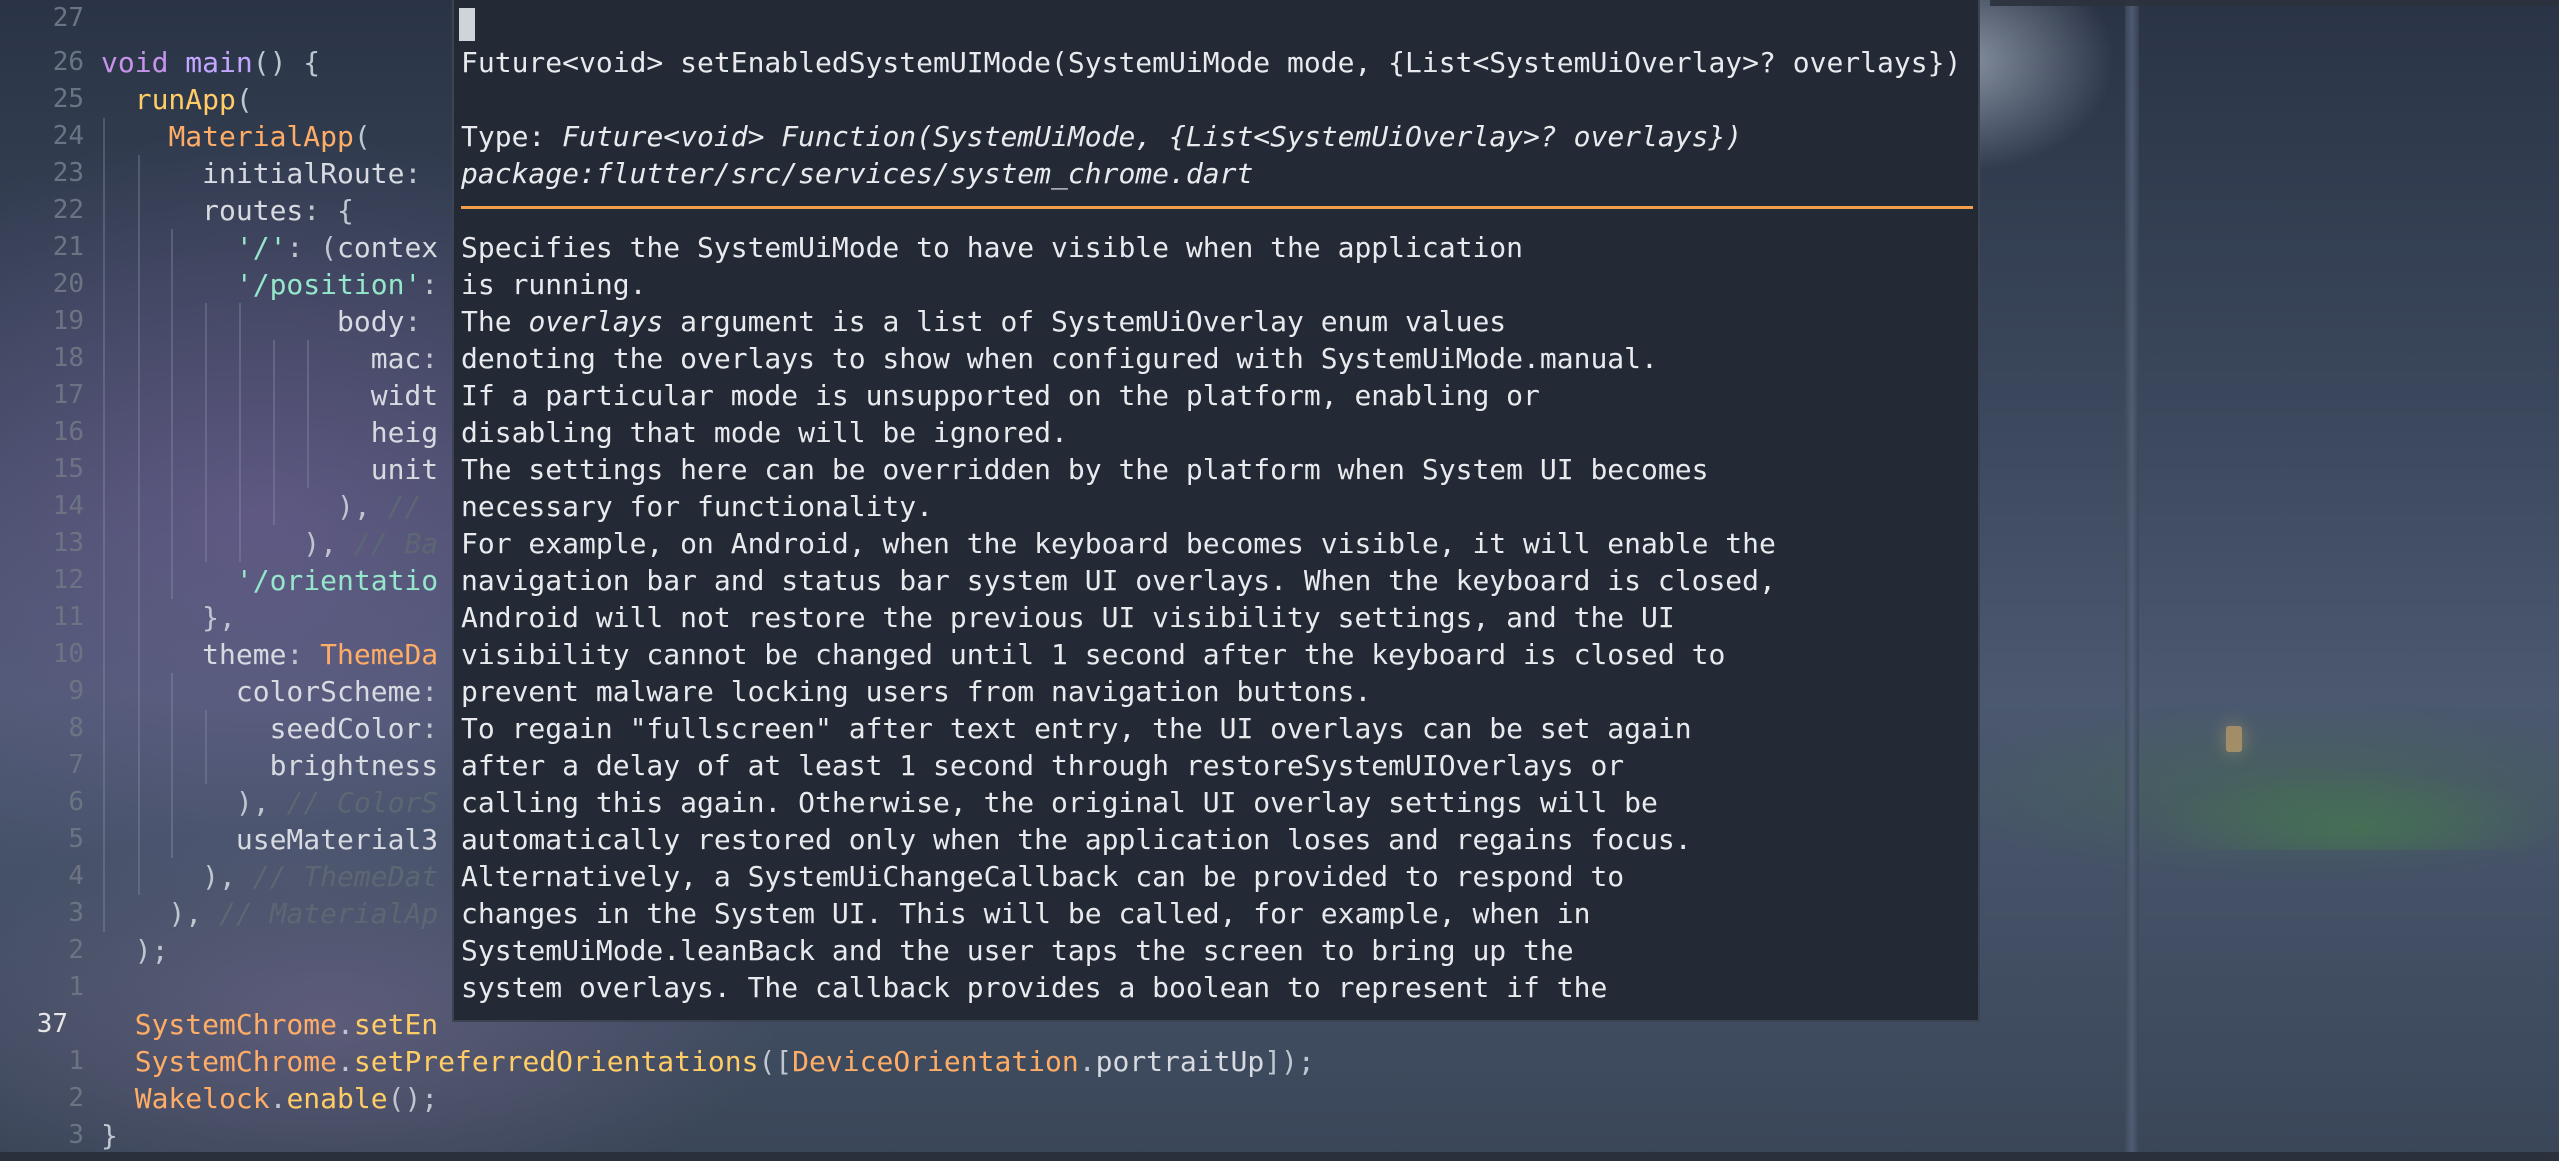  Describe the element at coordinates (68, 173) in the screenshot. I see `line-number: 23` at that location.